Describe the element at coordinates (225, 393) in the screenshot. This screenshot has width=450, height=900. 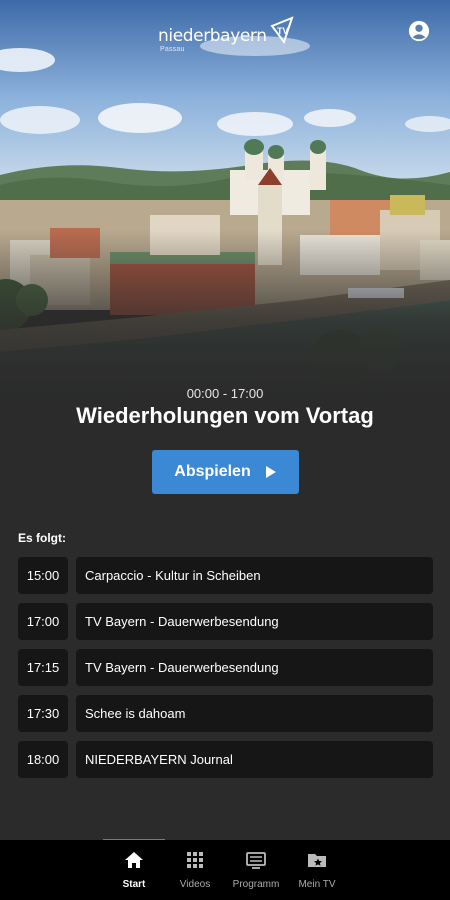
I see `current-show-time: 00:00 - 17:00` at that location.